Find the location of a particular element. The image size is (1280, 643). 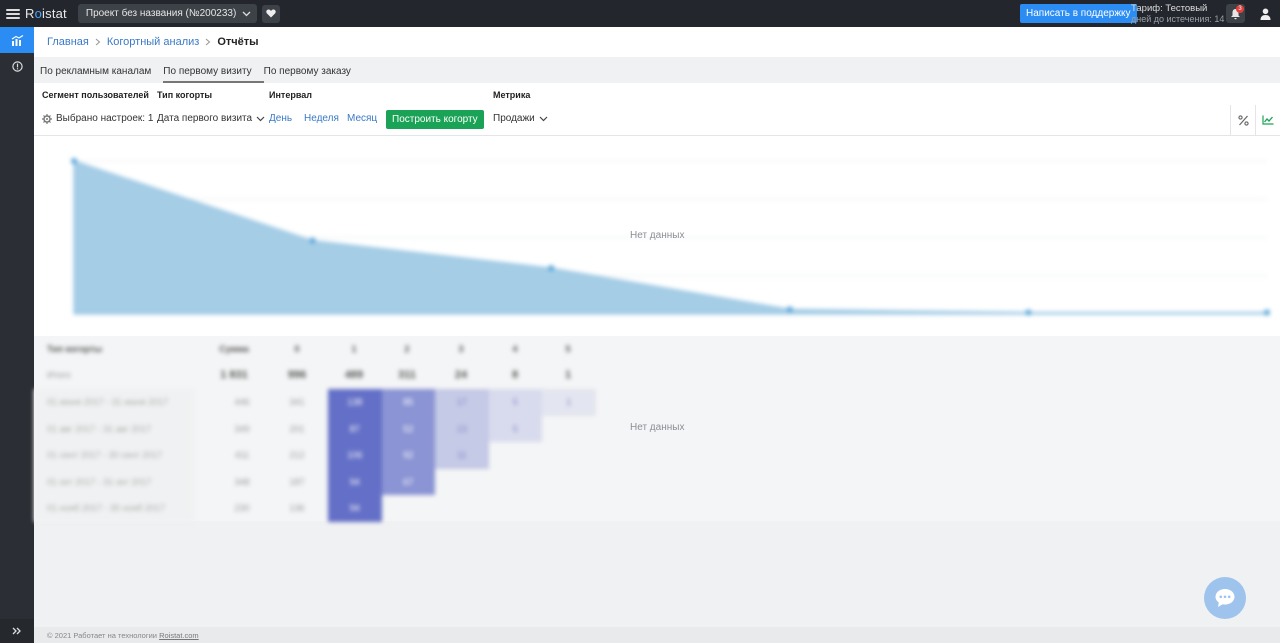

chart-toggle-button is located at coordinates (1267, 120).